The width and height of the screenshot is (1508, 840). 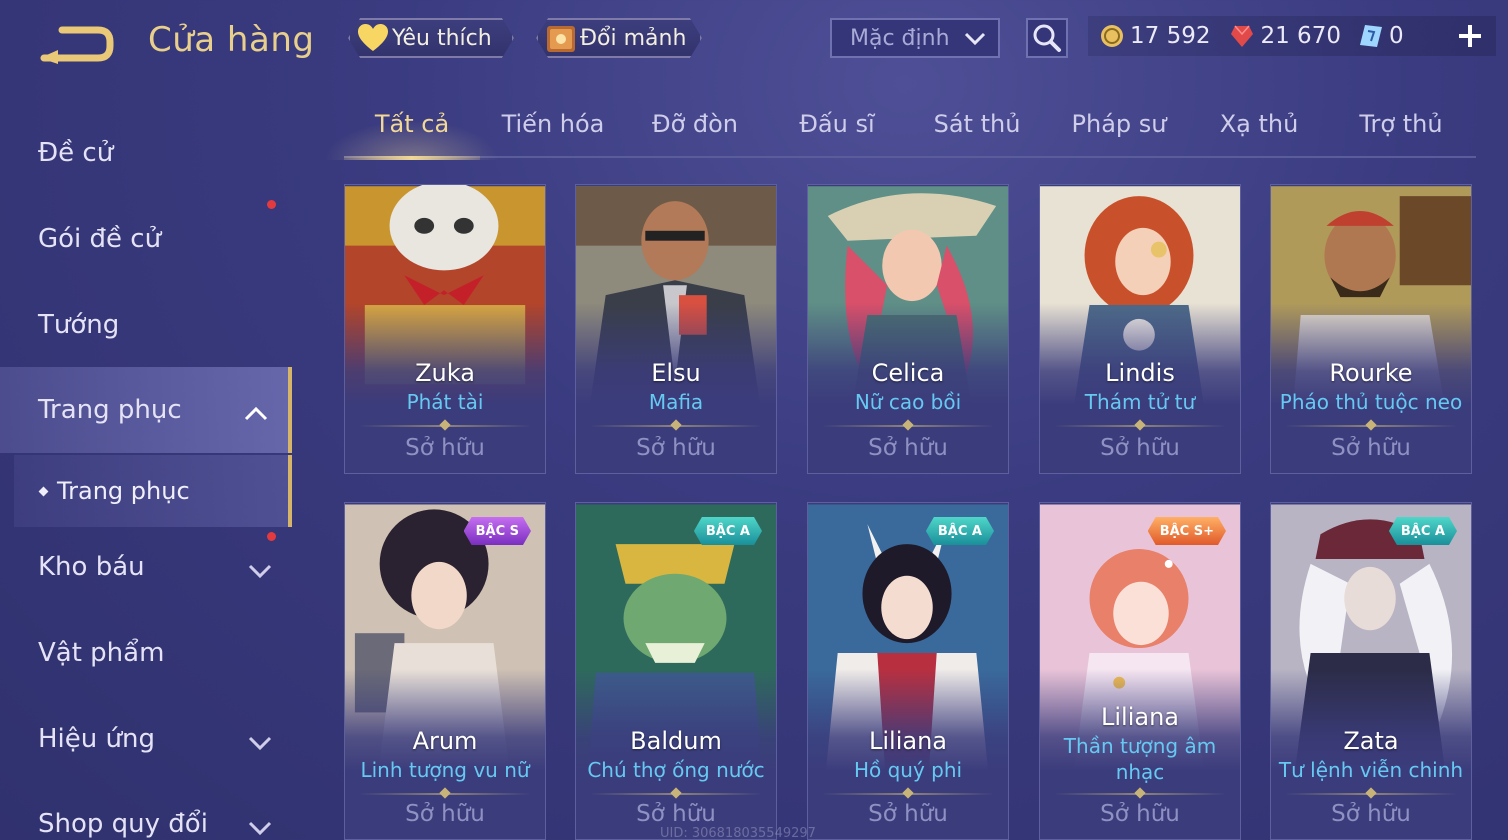 What do you see at coordinates (445, 770) in the screenshot?
I see `skin-name: Linh tượng vu nữ` at bounding box center [445, 770].